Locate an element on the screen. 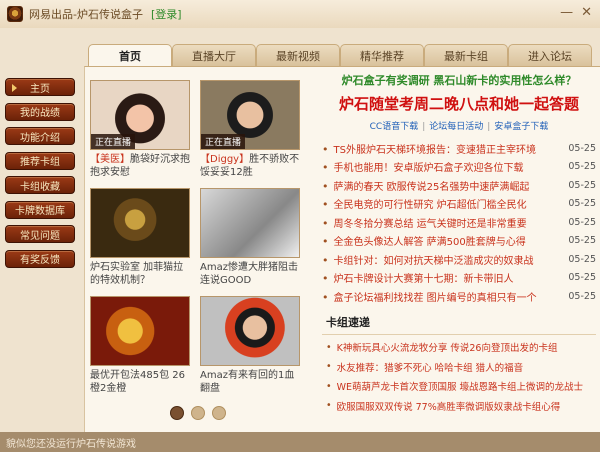  cc-voice-download-link: CC语音下载 is located at coordinates (394, 127).